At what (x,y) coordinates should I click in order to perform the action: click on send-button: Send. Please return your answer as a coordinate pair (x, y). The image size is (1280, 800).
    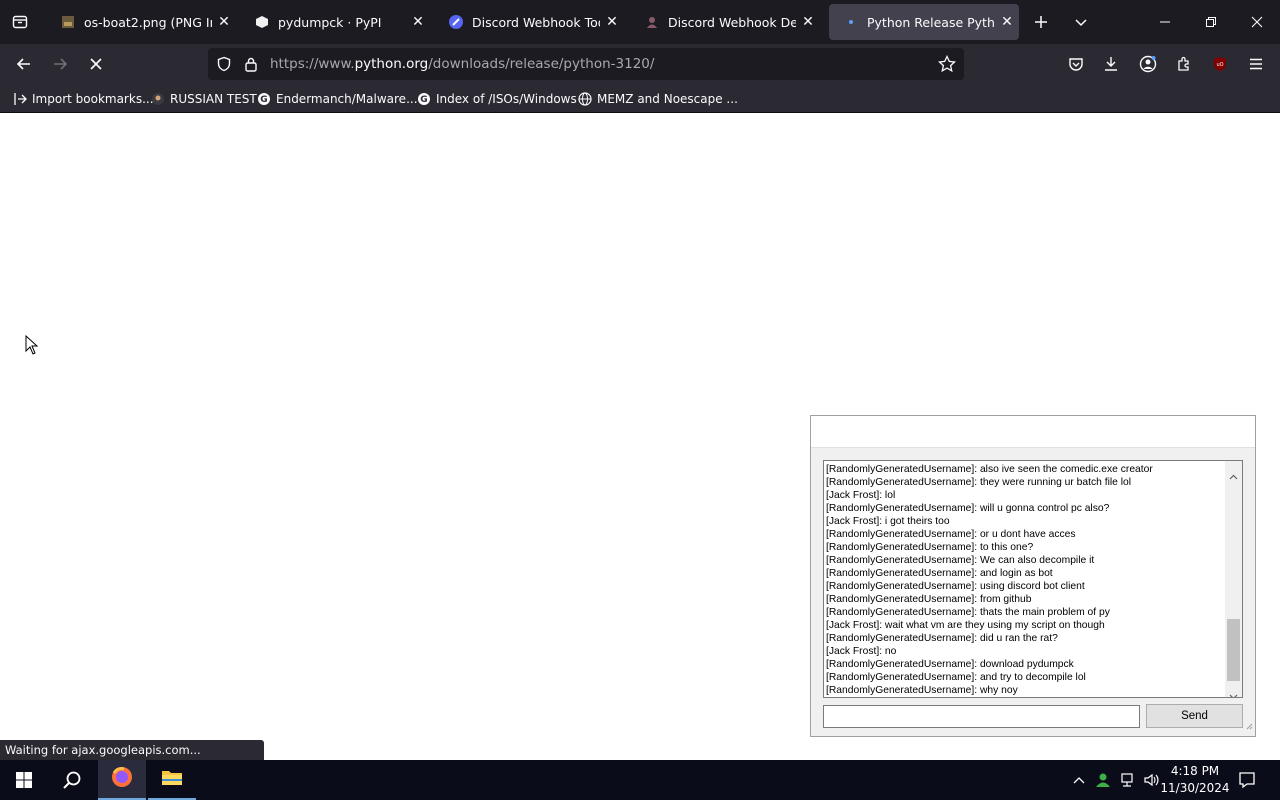
    Looking at the image, I should click on (1194, 716).